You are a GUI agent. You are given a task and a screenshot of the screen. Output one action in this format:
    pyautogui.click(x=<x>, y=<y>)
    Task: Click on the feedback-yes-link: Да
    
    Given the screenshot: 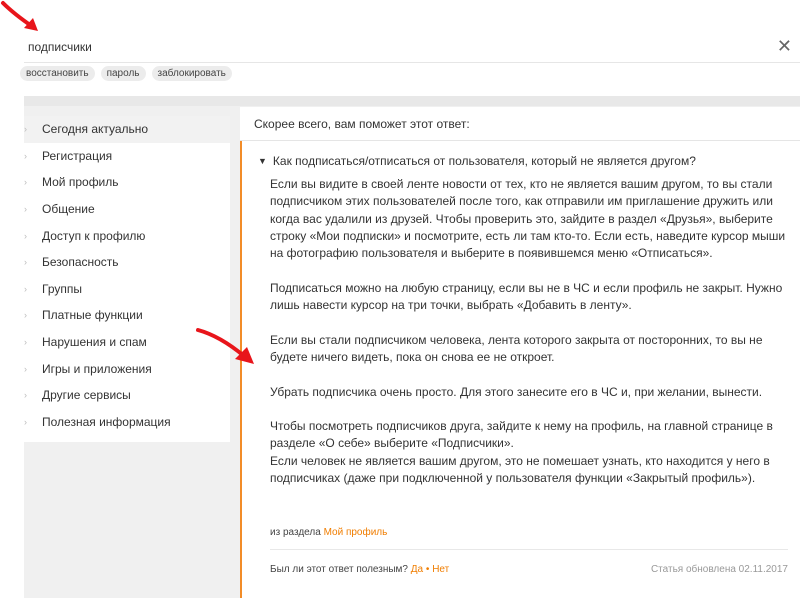 What is the action you would take?
    pyautogui.click(x=417, y=569)
    